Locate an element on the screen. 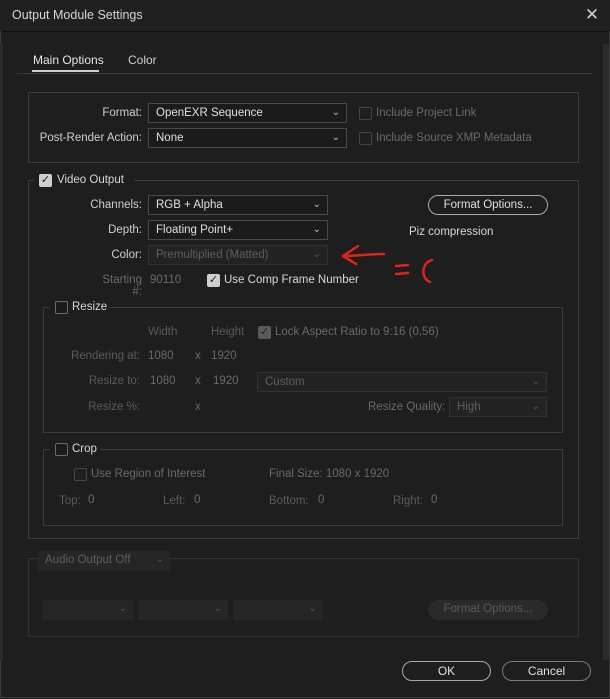  width-header: Width is located at coordinates (163, 332).